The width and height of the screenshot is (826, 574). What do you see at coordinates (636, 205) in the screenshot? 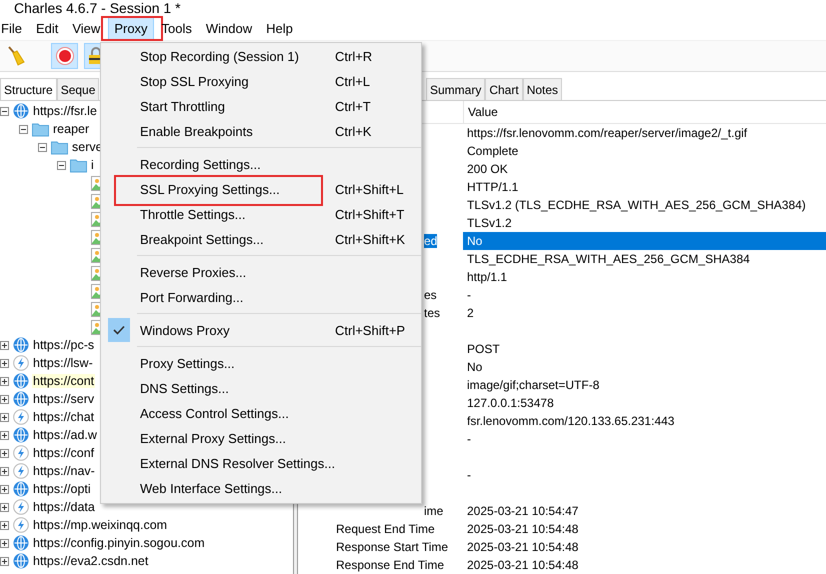
I see `table-cell-text: TLSv1.2 (TLS_ECDHE_RSA_WITH_AES_256_GCM_SHA384)` at bounding box center [636, 205].